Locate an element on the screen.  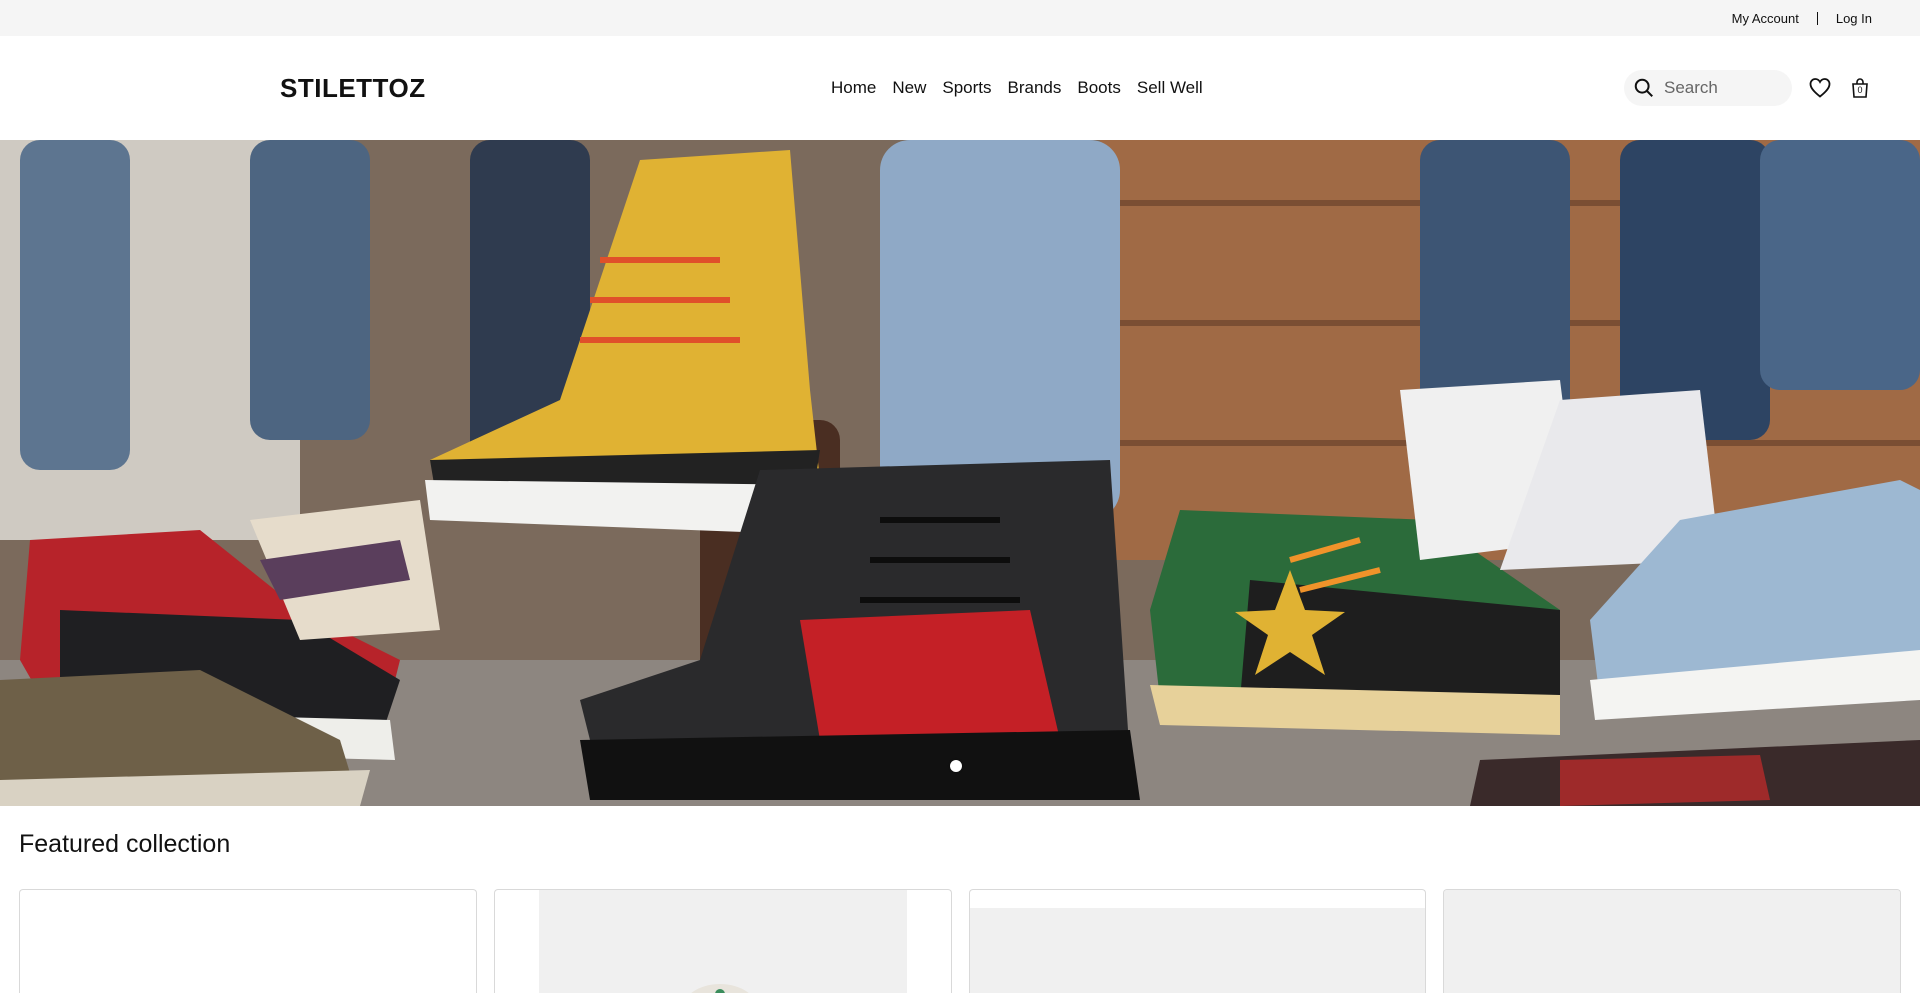
search-input is located at coordinates (1724, 88).